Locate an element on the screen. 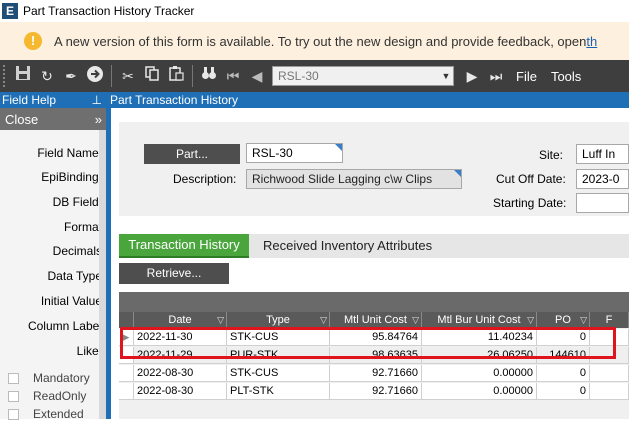 This screenshot has height=421, width=629. column-header-label: PO is located at coordinates (563, 320).